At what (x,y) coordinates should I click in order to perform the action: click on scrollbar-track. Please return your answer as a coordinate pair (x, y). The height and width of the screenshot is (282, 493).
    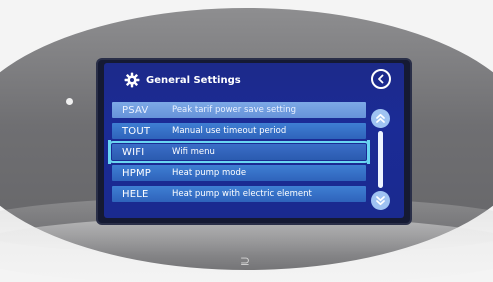
    Looking at the image, I should click on (380, 159).